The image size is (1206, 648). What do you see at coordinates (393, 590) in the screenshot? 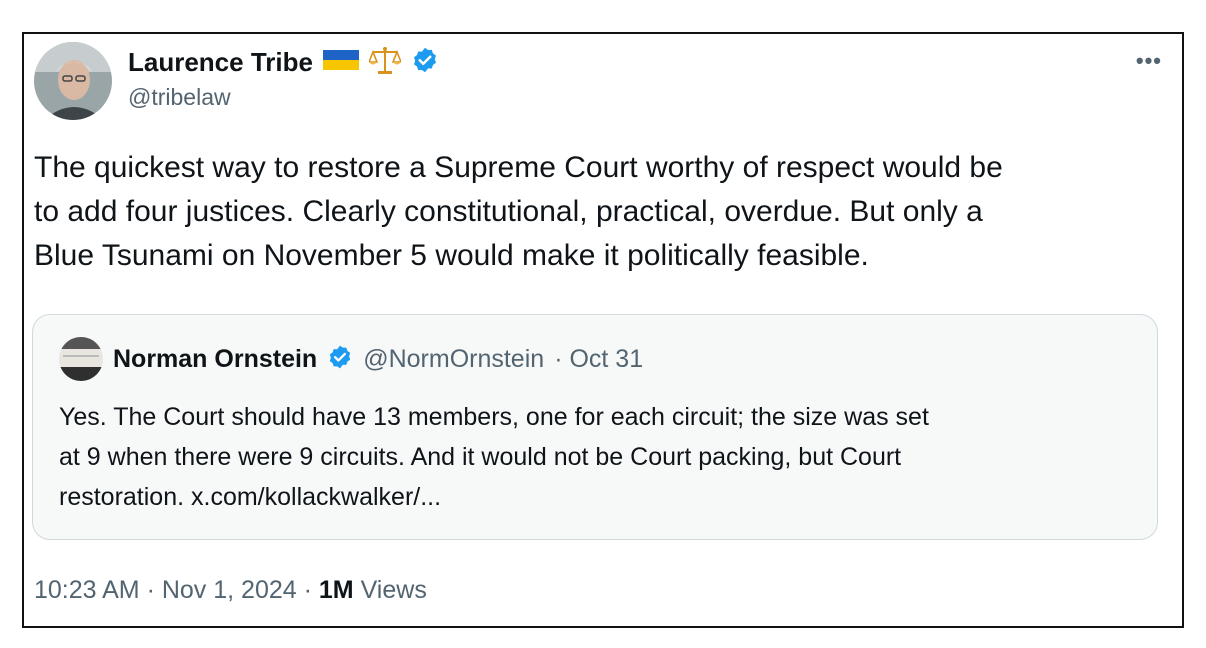
I see `views-label: Views` at bounding box center [393, 590].